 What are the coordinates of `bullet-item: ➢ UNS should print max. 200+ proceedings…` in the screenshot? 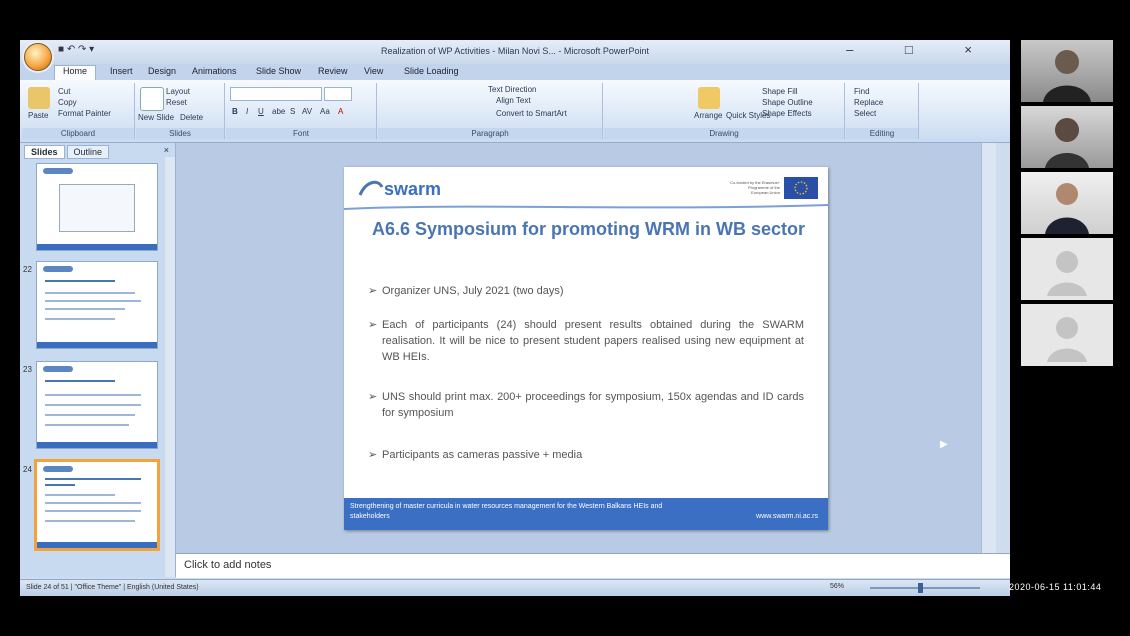 It's located at (586, 405).